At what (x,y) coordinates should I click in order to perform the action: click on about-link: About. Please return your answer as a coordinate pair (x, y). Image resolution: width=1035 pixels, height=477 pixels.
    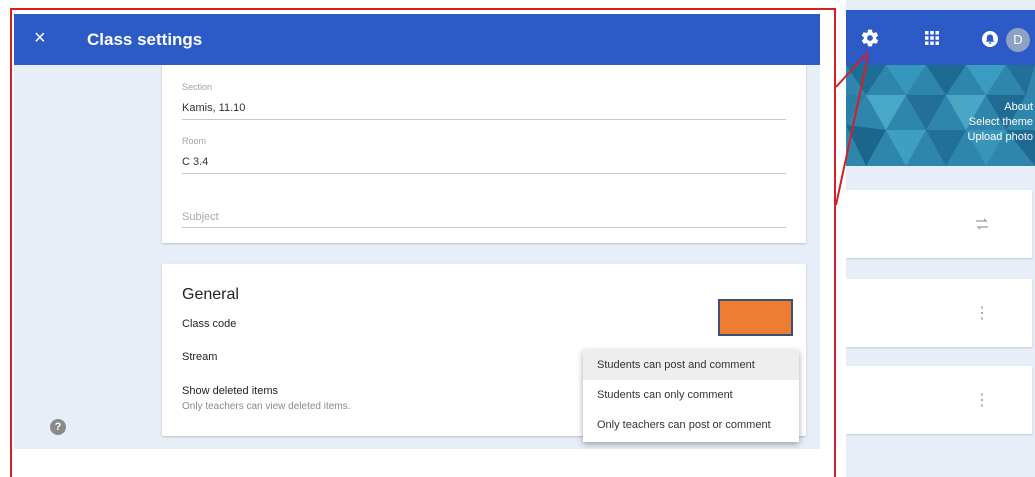
    Looking at the image, I should click on (1018, 107).